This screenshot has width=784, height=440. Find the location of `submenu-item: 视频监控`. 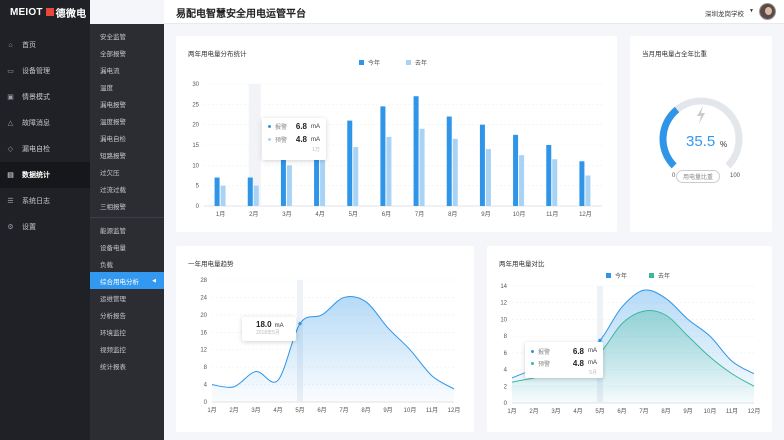

submenu-item: 视频监控 is located at coordinates (127, 348).